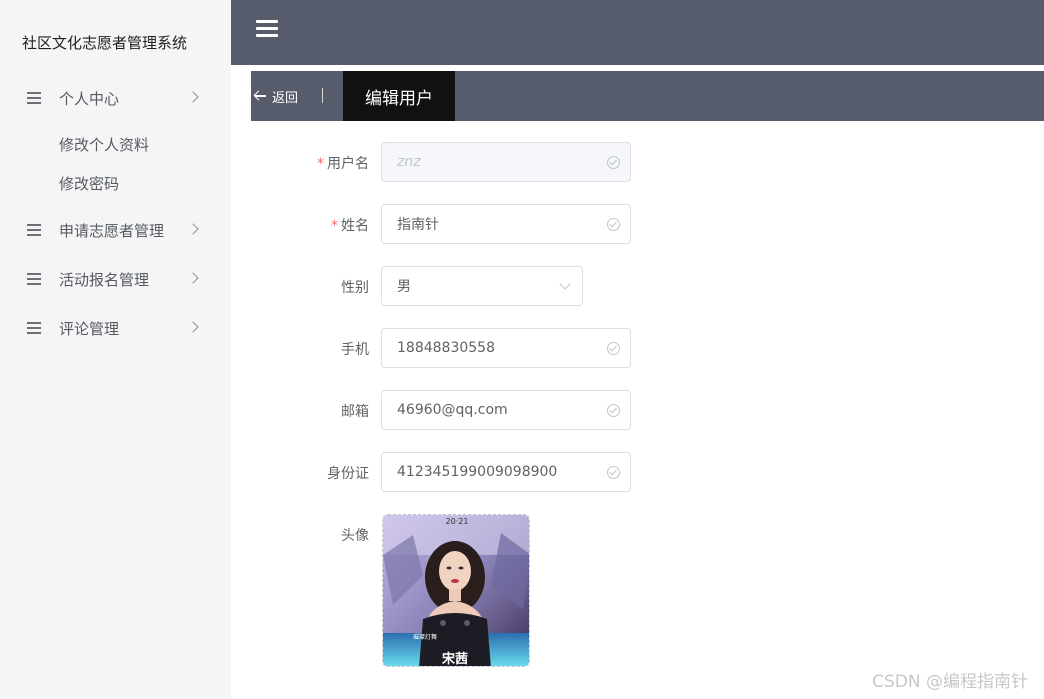  I want to click on email-label: 邮箱, so click(355, 412).